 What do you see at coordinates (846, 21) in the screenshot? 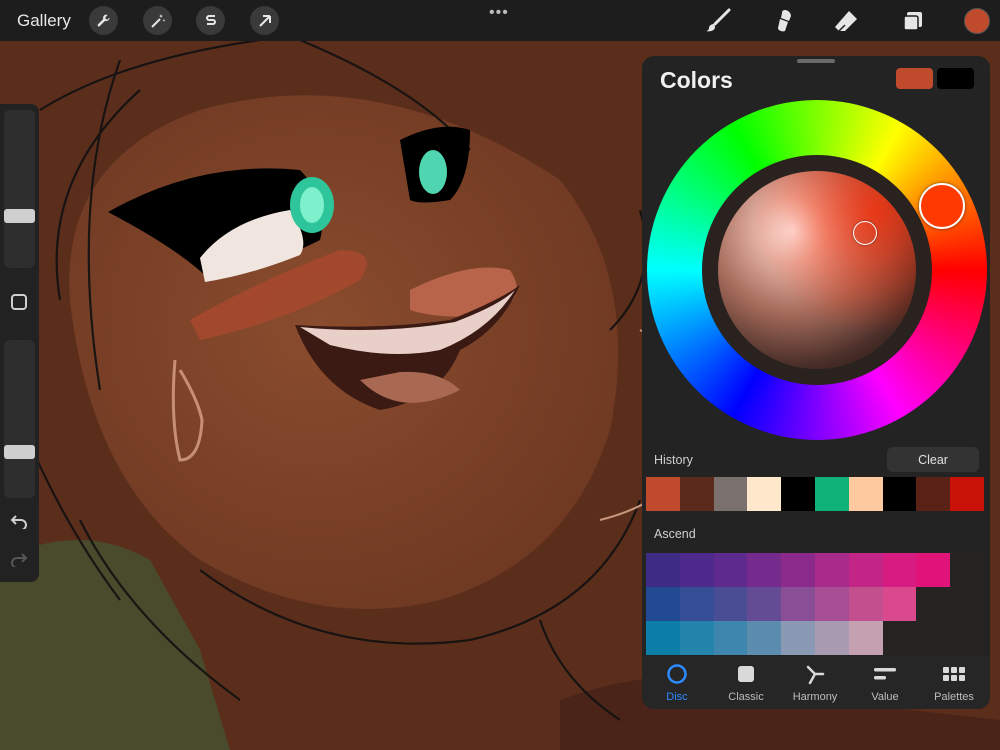
I see `eraser-icon` at bounding box center [846, 21].